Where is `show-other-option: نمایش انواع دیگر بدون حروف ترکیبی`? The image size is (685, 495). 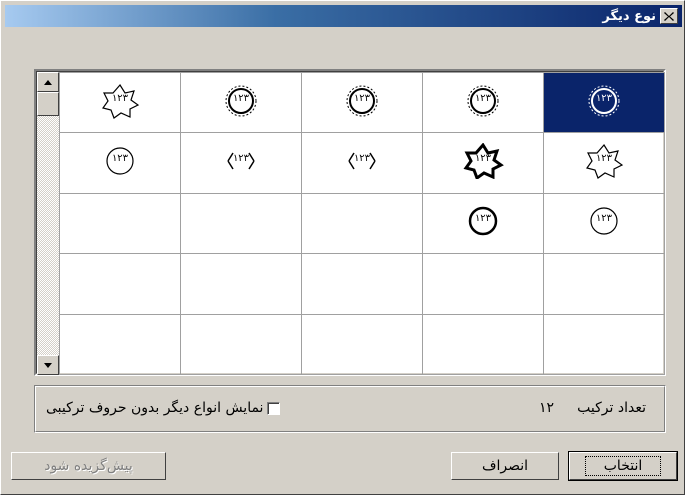 show-other-option: نمایش انواع دیگر بدون حروف ترکیبی is located at coordinates (163, 408).